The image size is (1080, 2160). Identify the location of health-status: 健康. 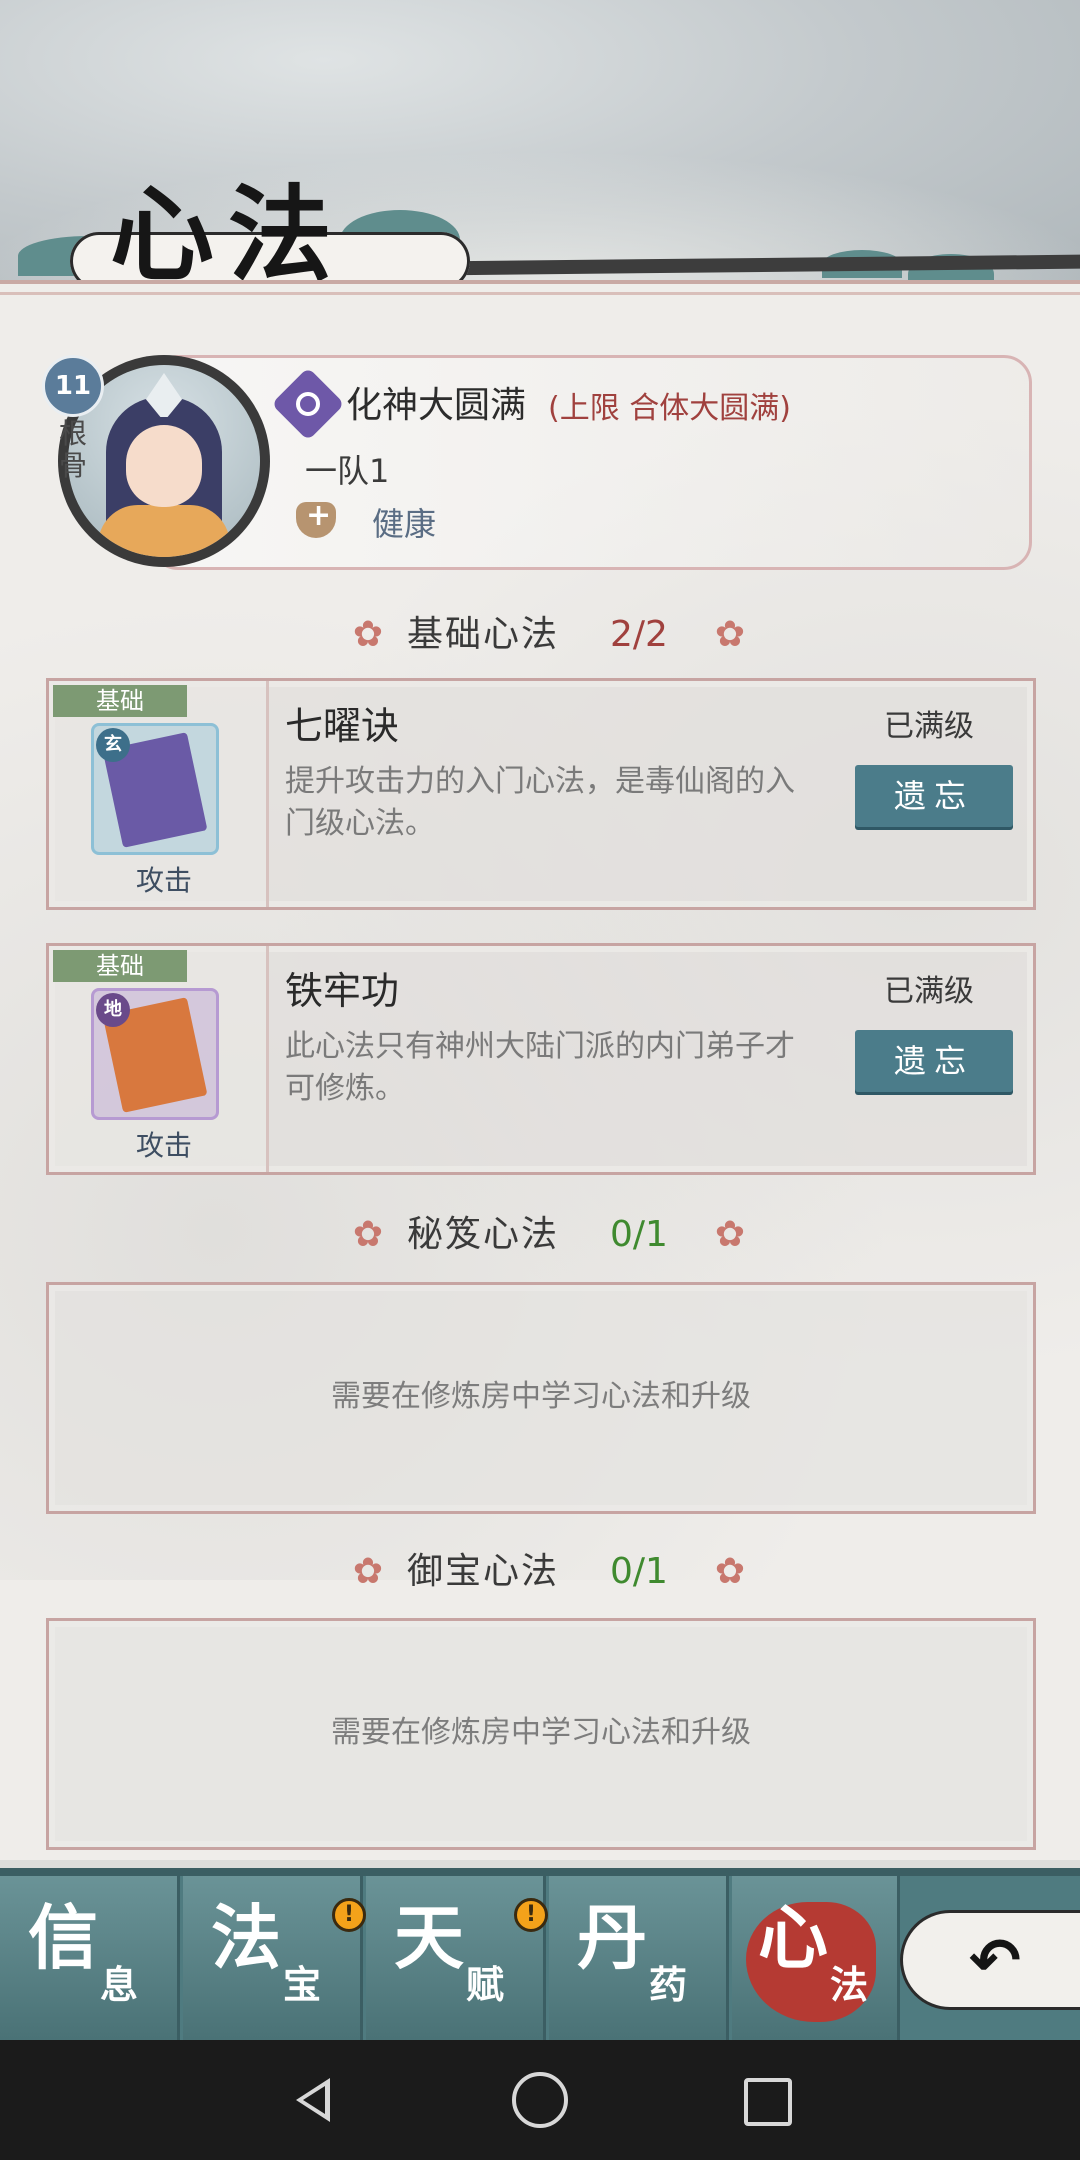
(404, 524).